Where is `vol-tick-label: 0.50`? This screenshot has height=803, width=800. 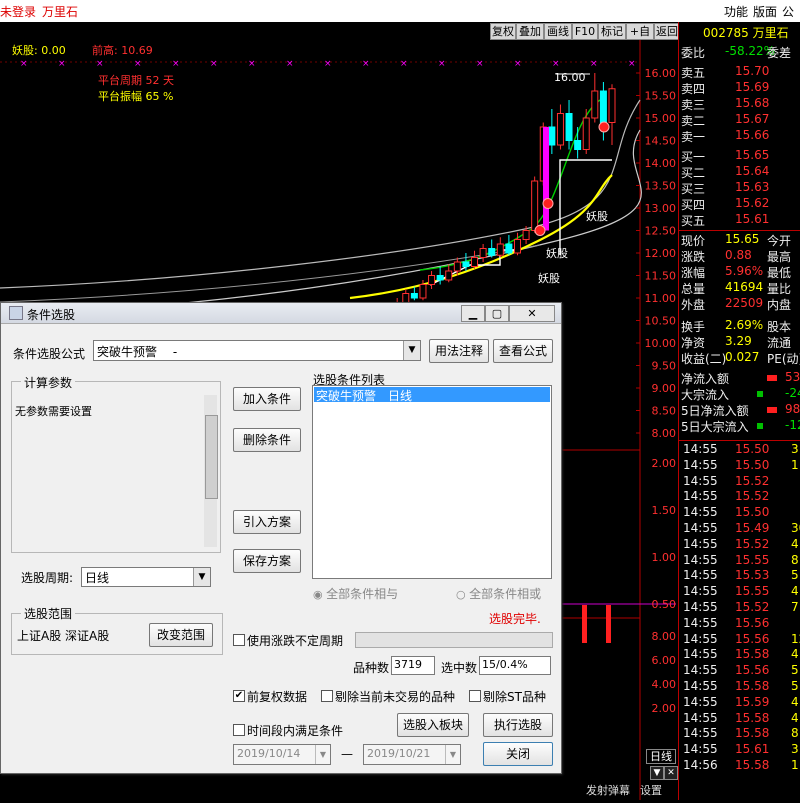 vol-tick-label: 0.50 is located at coordinates (664, 604).